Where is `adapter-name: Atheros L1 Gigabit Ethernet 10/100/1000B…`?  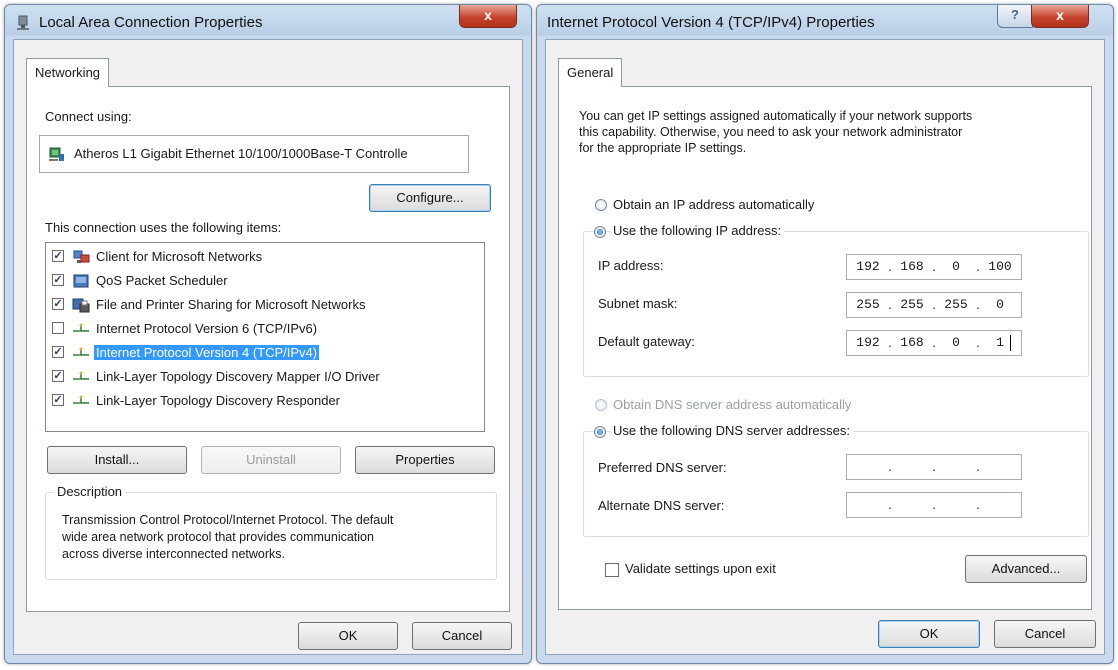 adapter-name: Atheros L1 Gigabit Ethernet 10/100/1000B… is located at coordinates (241, 153).